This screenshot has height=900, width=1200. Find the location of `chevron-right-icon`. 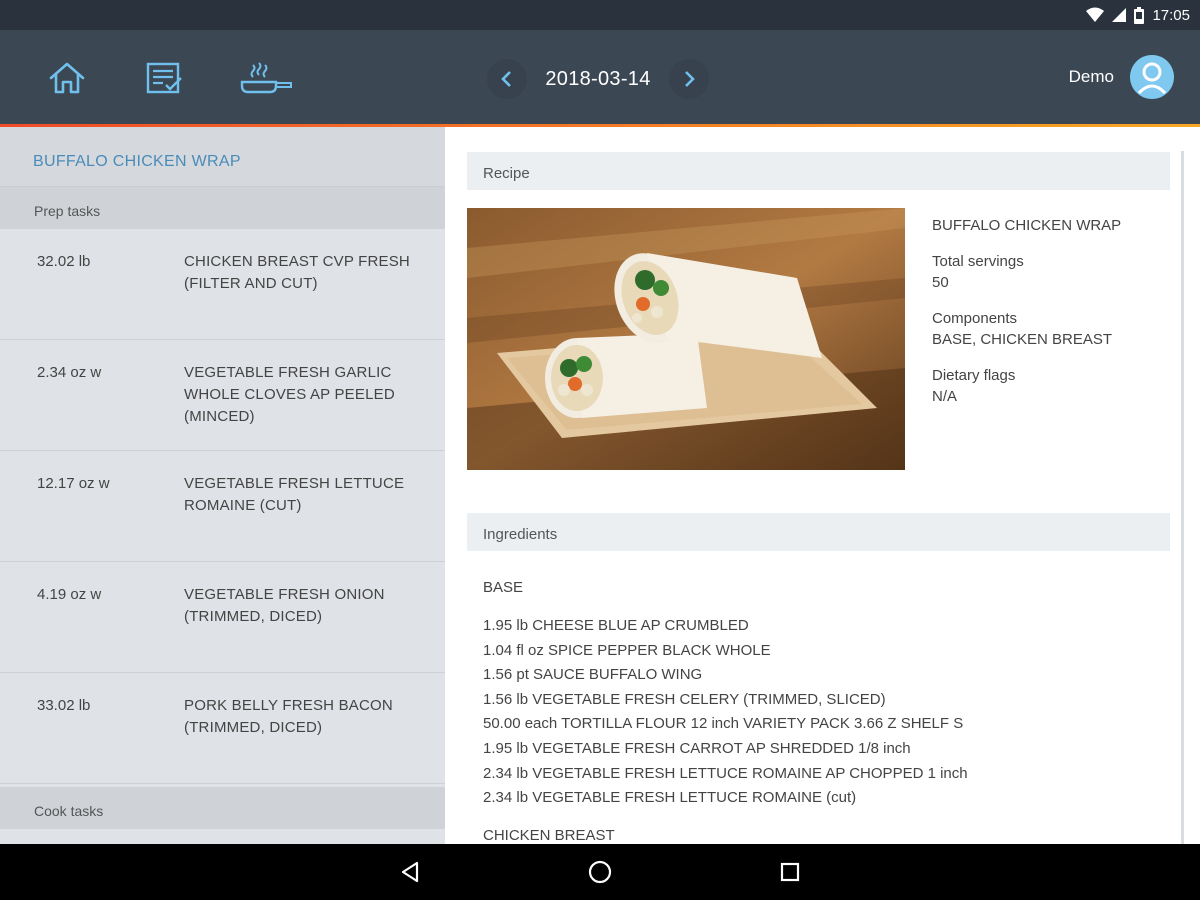

chevron-right-icon is located at coordinates (690, 79).